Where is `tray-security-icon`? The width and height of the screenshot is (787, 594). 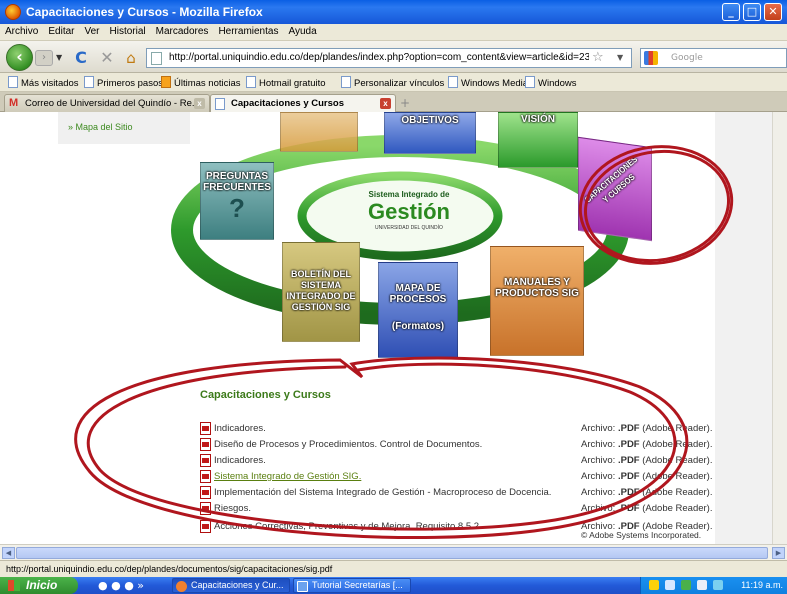 tray-security-icon is located at coordinates (686, 585).